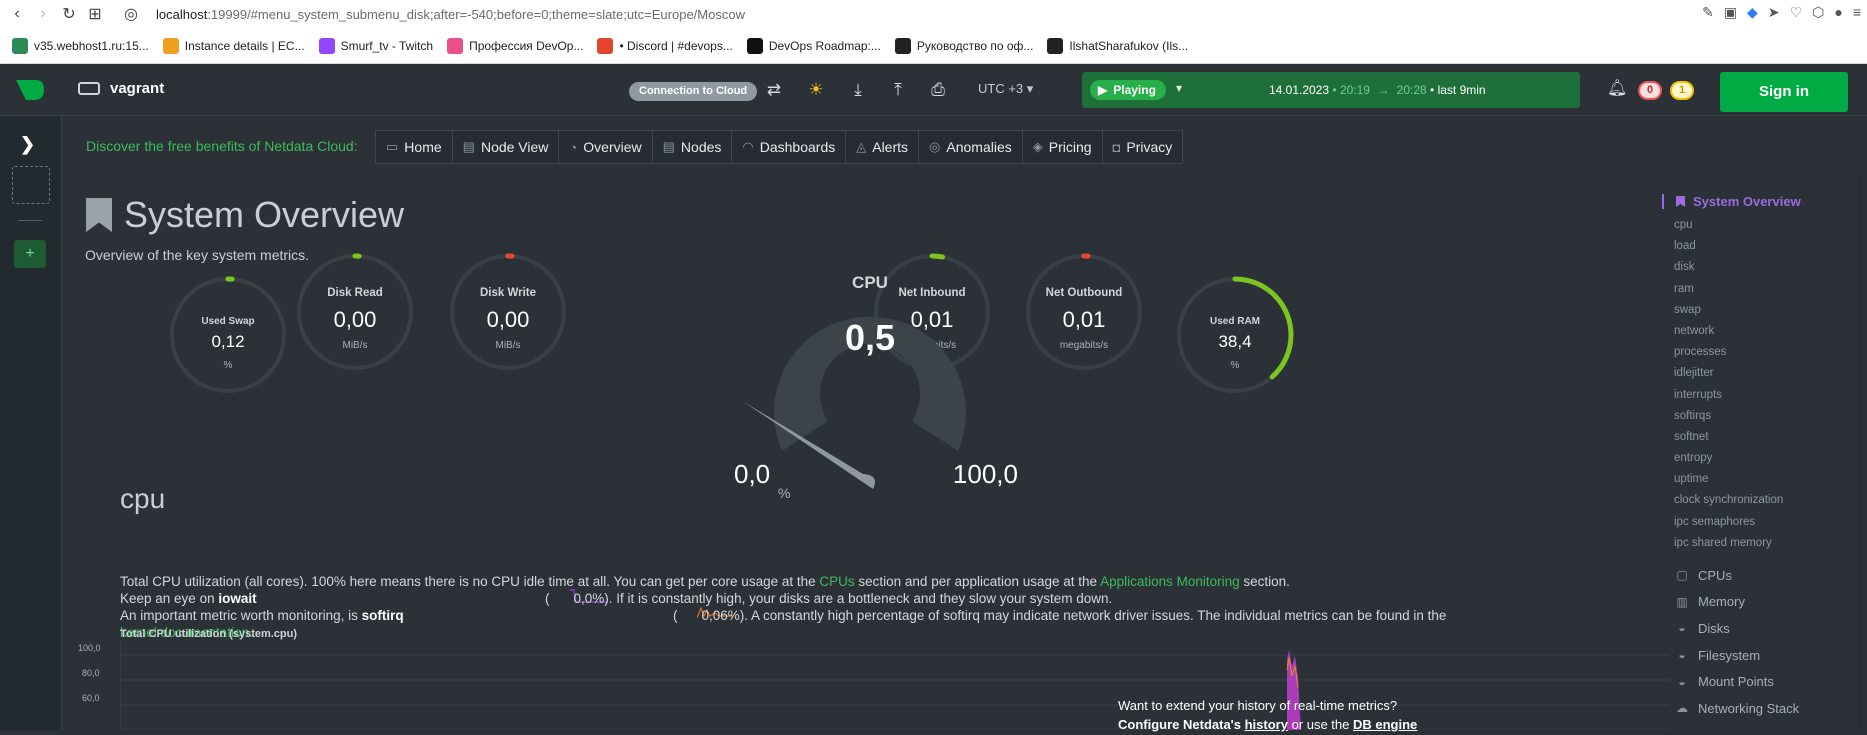 The width and height of the screenshot is (1867, 735). I want to click on anomaly-icon: ◎, so click(935, 146).